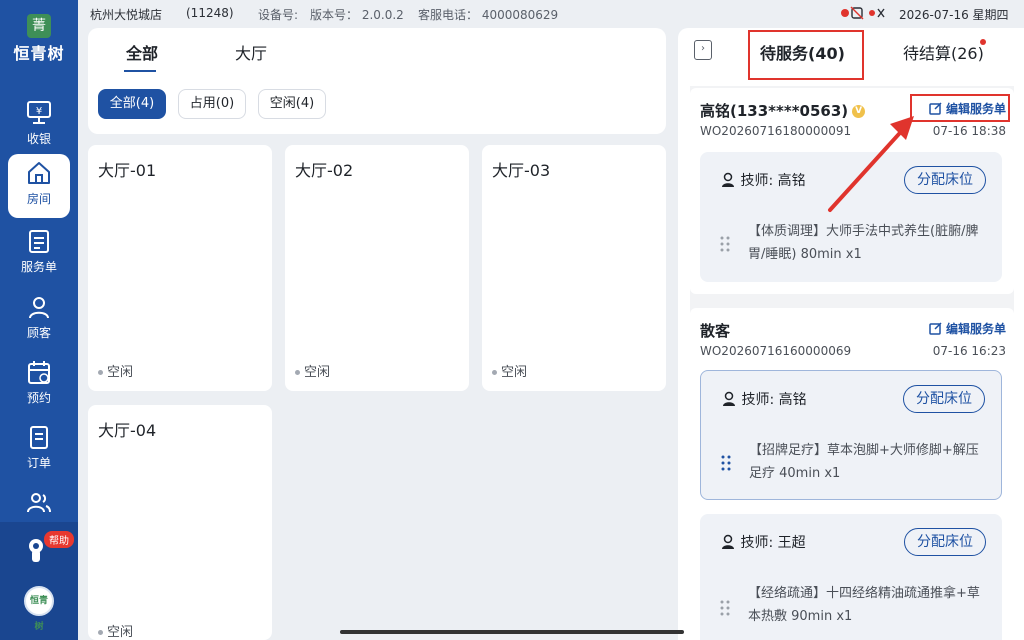 This screenshot has width=1024, height=640. Describe the element at coordinates (324, 170) in the screenshot. I see `room-name: 大厅-02` at that location.